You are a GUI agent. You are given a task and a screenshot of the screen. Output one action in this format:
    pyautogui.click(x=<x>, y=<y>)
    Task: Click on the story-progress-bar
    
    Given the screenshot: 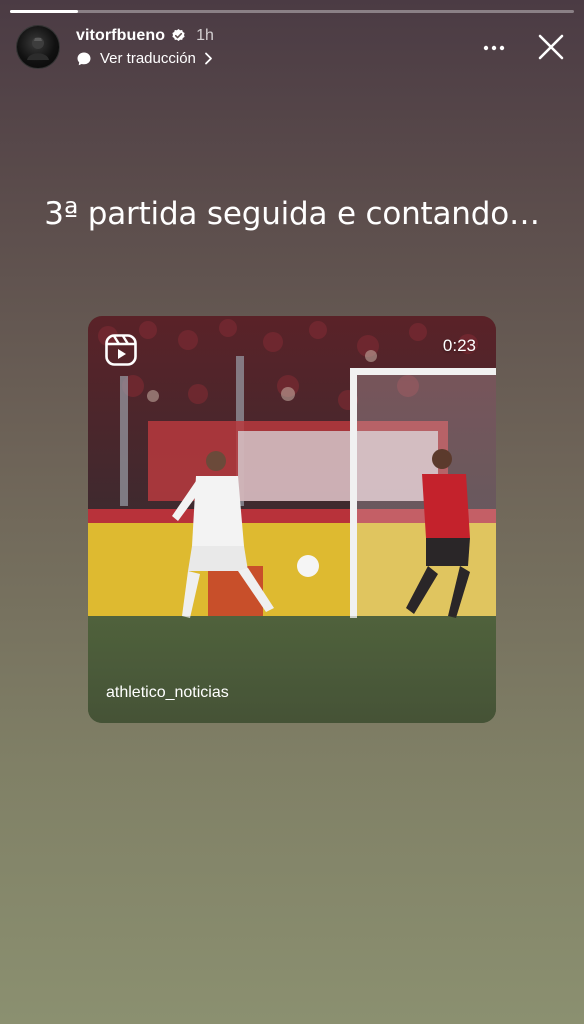 What is the action you would take?
    pyautogui.click(x=292, y=11)
    